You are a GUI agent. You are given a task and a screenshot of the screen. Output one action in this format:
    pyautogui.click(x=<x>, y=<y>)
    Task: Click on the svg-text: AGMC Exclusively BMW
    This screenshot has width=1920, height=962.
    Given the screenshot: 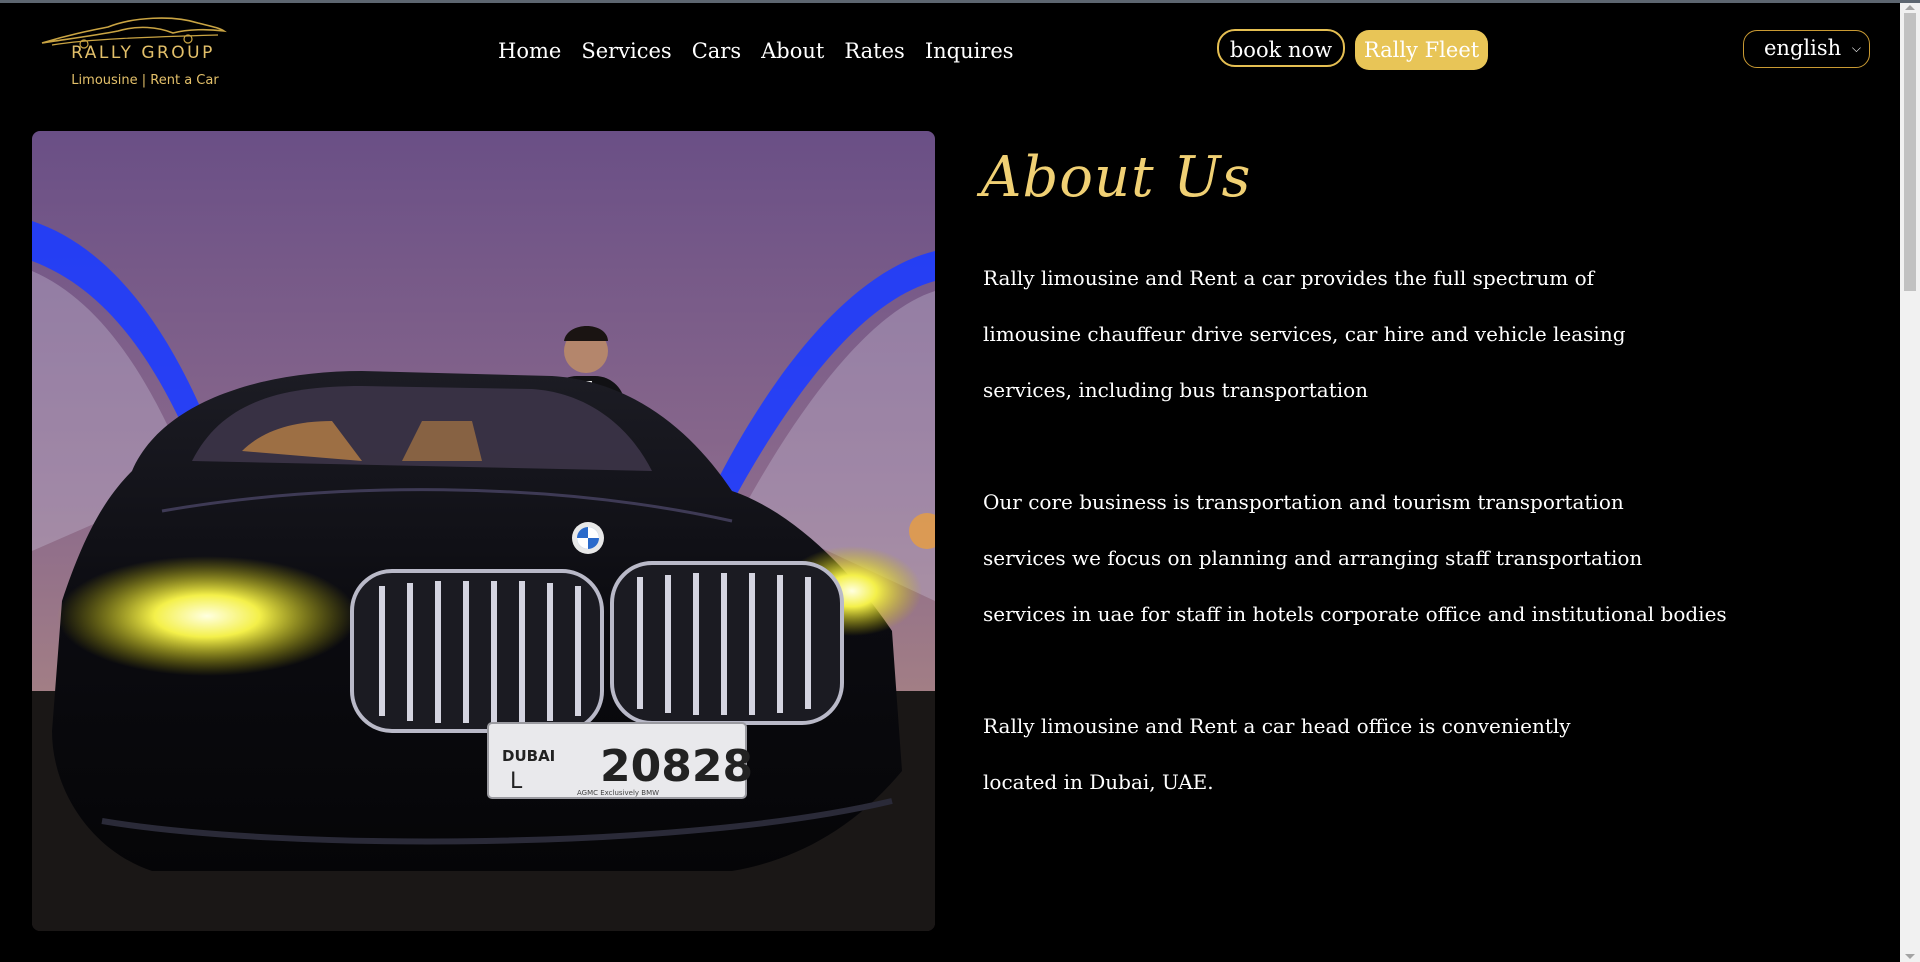 What is the action you would take?
    pyautogui.click(x=618, y=793)
    